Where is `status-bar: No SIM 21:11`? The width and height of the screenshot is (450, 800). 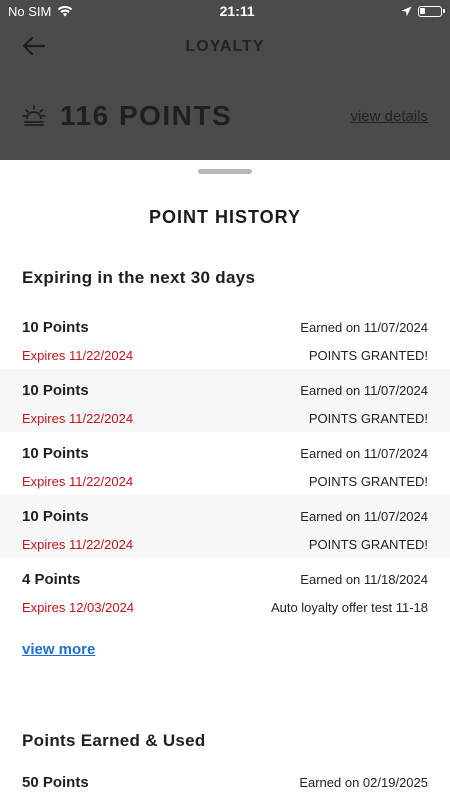 status-bar: No SIM 21:11 is located at coordinates (225, 11).